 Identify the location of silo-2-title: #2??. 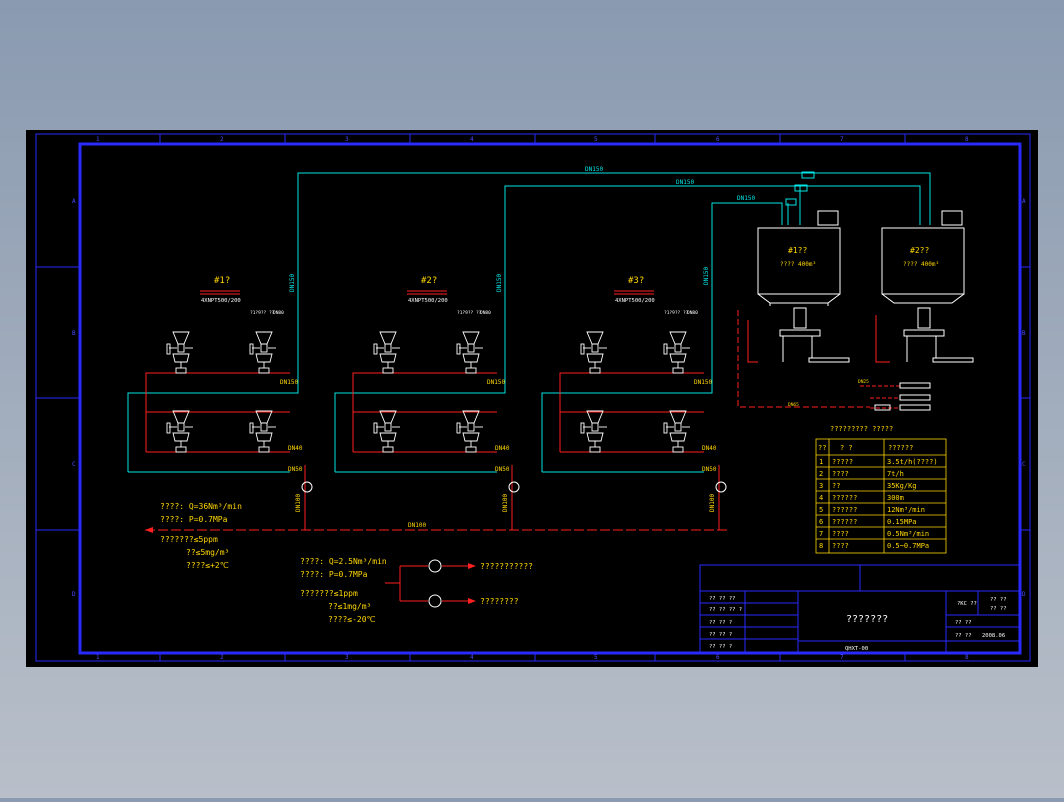
(919, 250).